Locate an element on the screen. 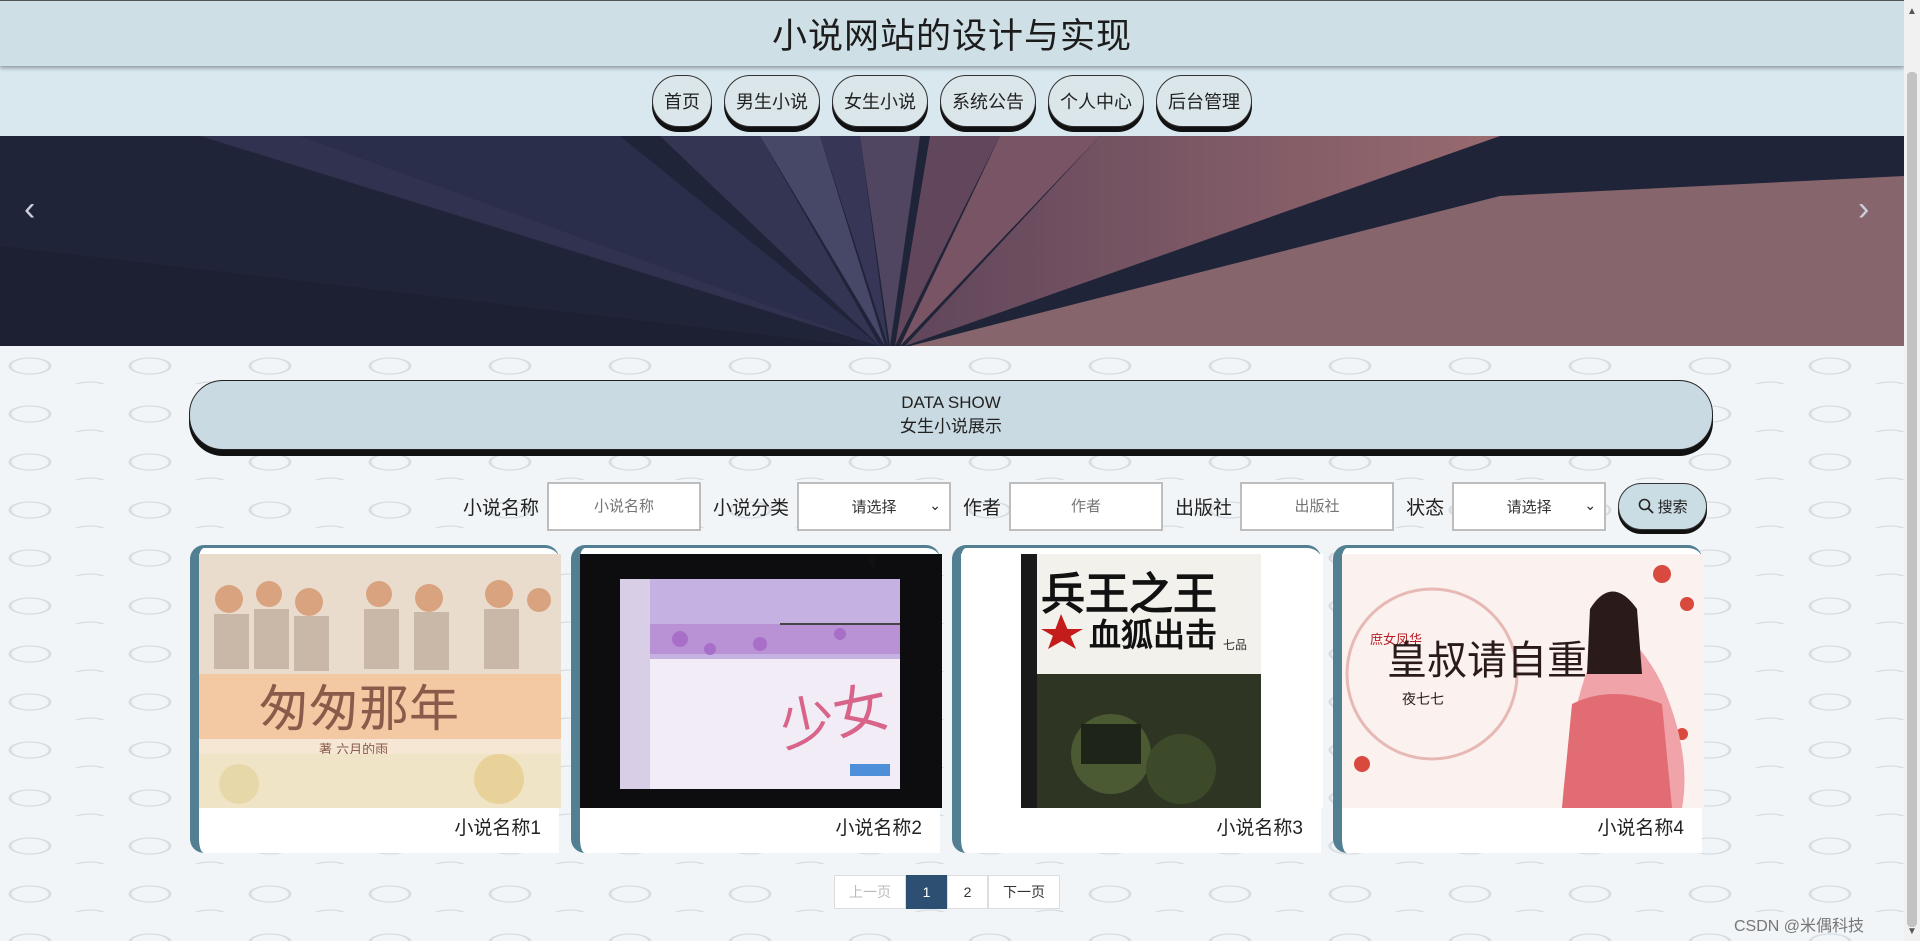 This screenshot has width=1920, height=941. cover-title: 皇叔请自重 is located at coordinates (1487, 661).